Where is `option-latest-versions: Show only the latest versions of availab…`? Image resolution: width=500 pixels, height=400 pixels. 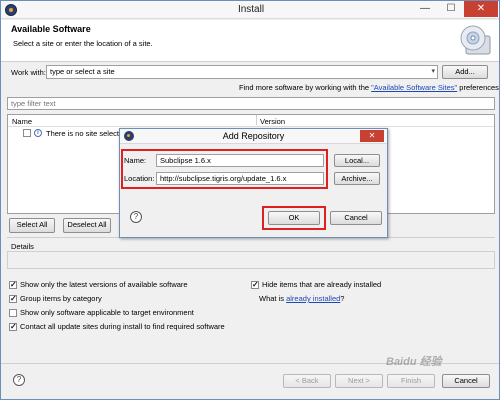 option-latest-versions: Show only the latest versions of availab… is located at coordinates (98, 285).